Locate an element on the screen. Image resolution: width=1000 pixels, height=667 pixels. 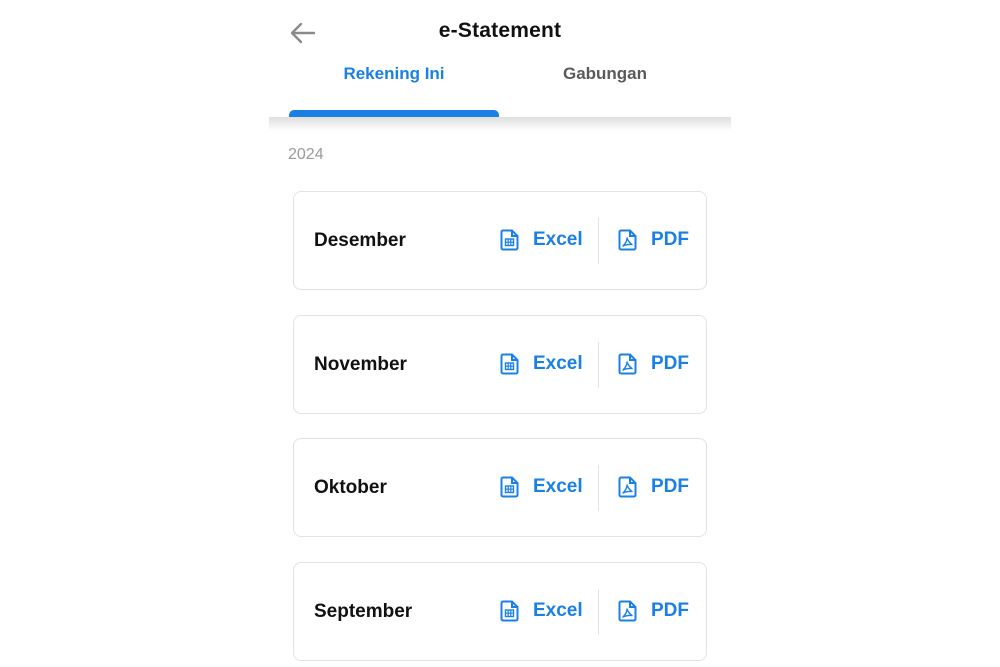
statement-month: Desember is located at coordinates (360, 240).